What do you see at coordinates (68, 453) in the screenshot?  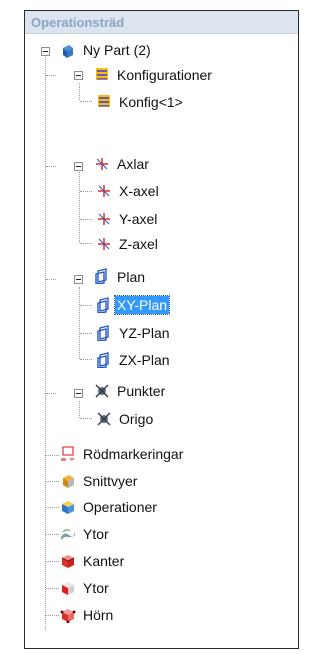 I see `redline-icon` at bounding box center [68, 453].